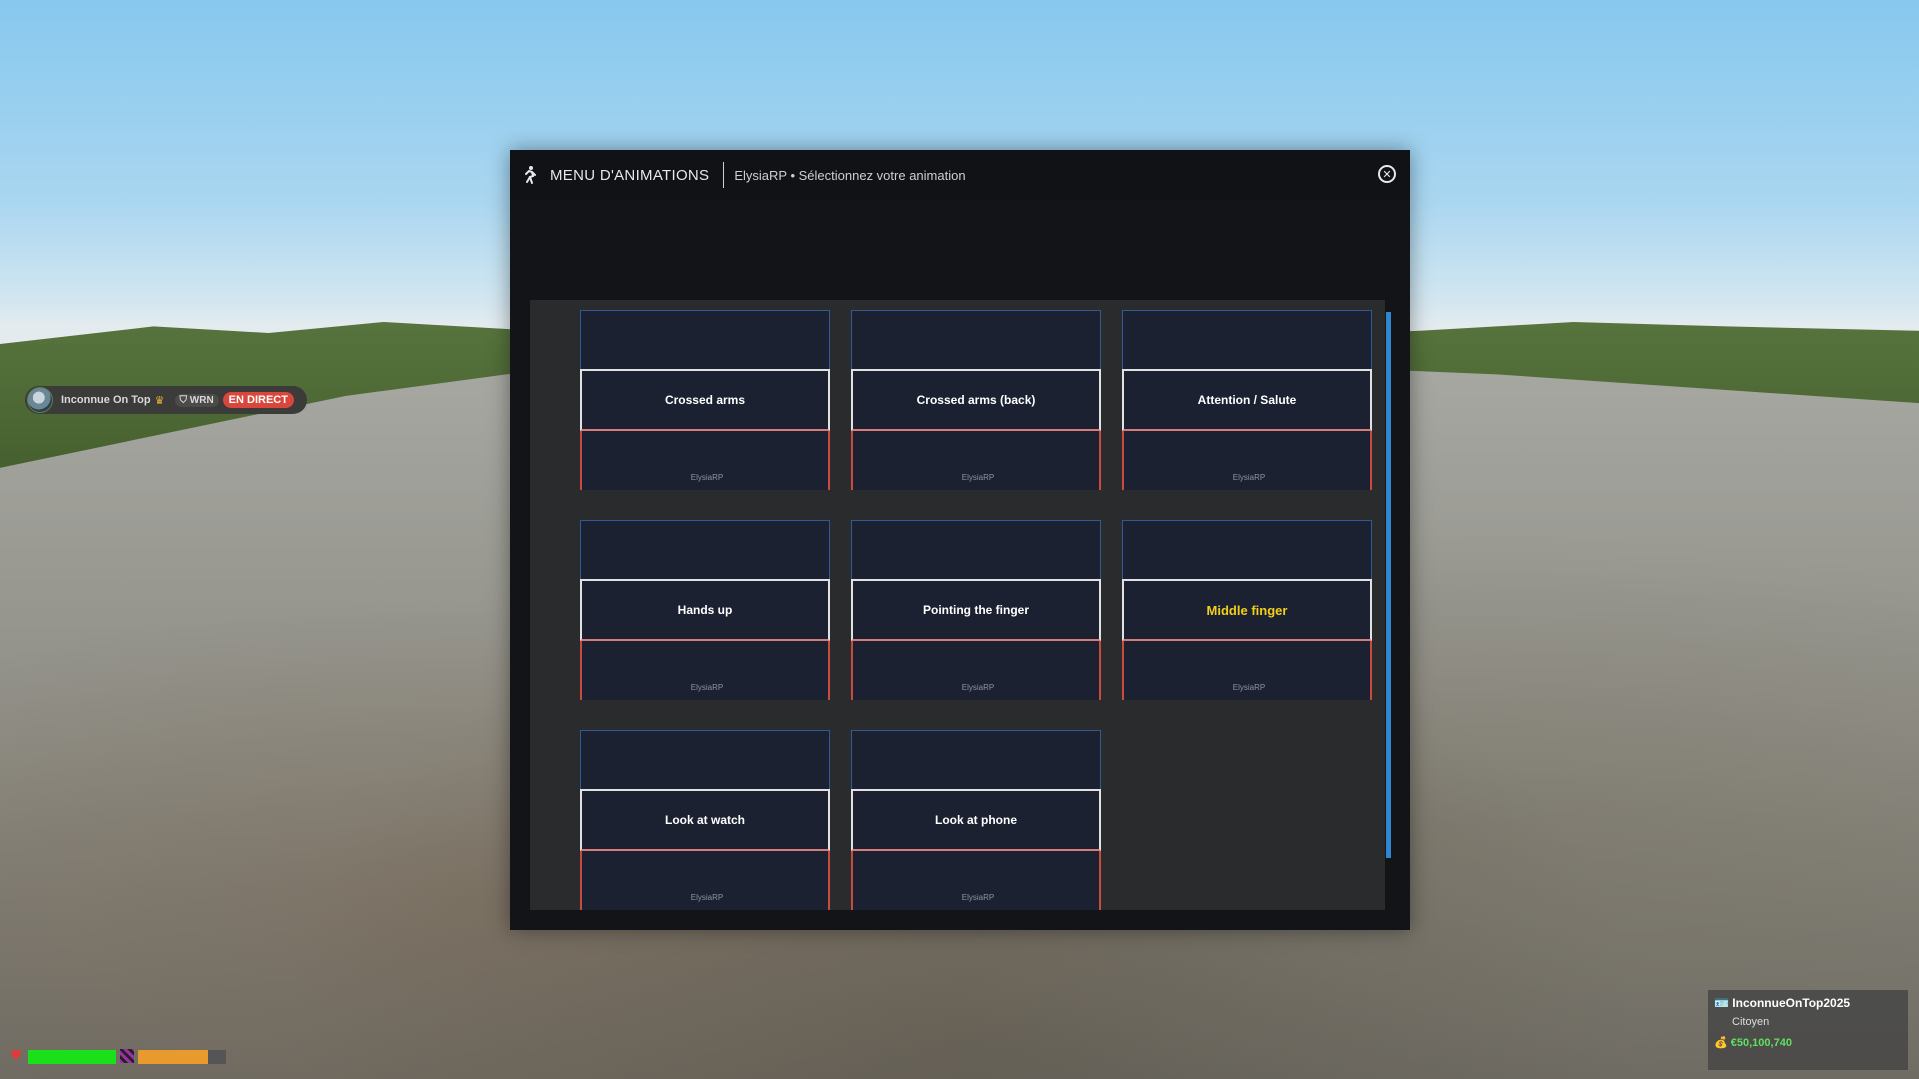  Describe the element at coordinates (1791, 1003) in the screenshot. I see `player-name: InconnueOnTop2025` at that location.